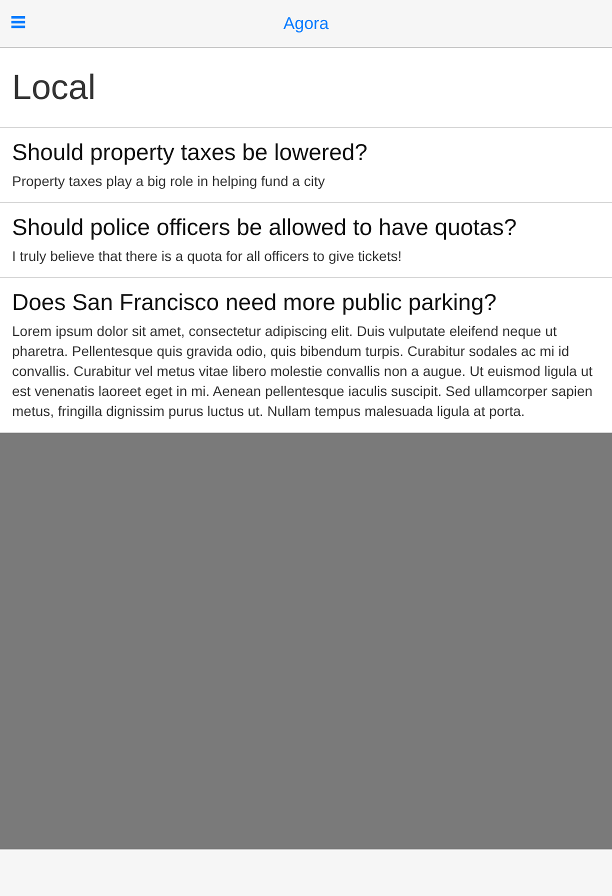 The width and height of the screenshot is (612, 896). Describe the element at coordinates (18, 23) in the screenshot. I see `menu-button: ≡` at that location.